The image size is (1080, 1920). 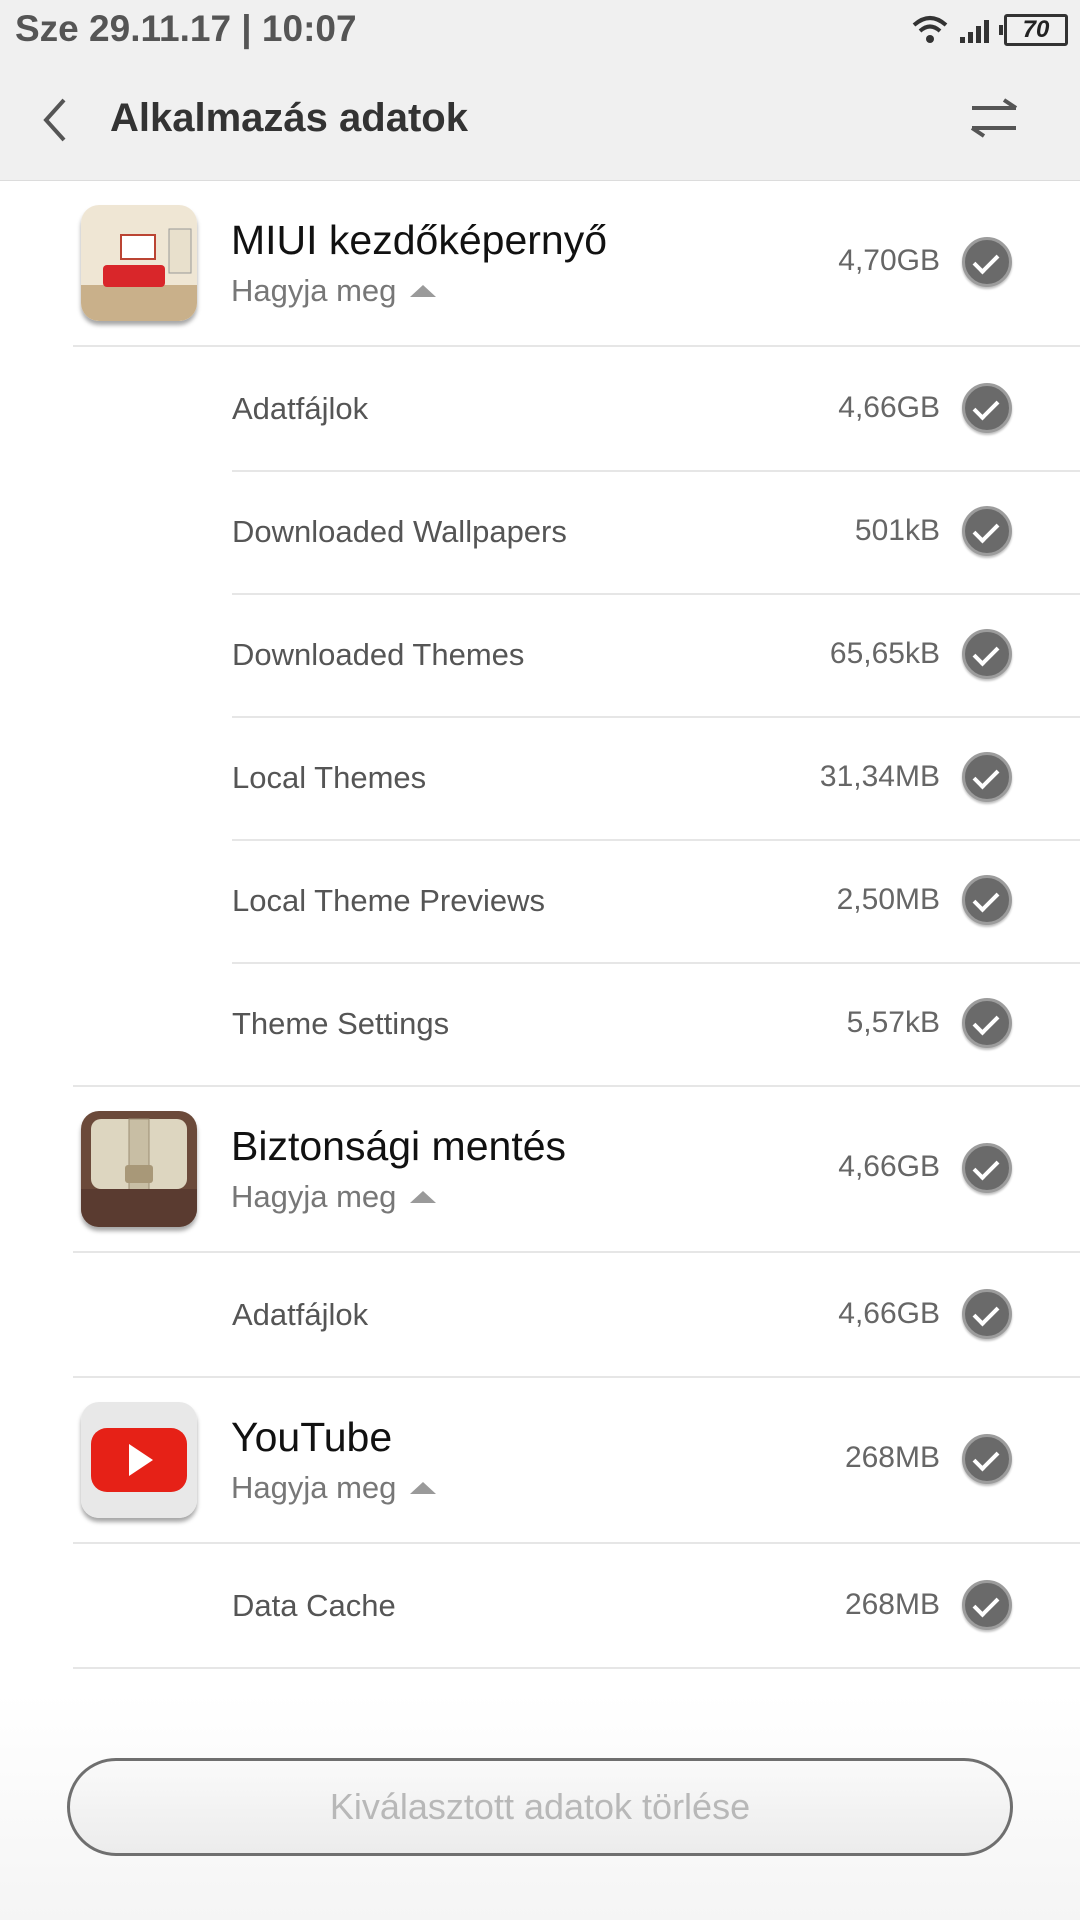 What do you see at coordinates (656, 900) in the screenshot?
I see `data-item-row: Local Theme Previews 2,50MB` at bounding box center [656, 900].